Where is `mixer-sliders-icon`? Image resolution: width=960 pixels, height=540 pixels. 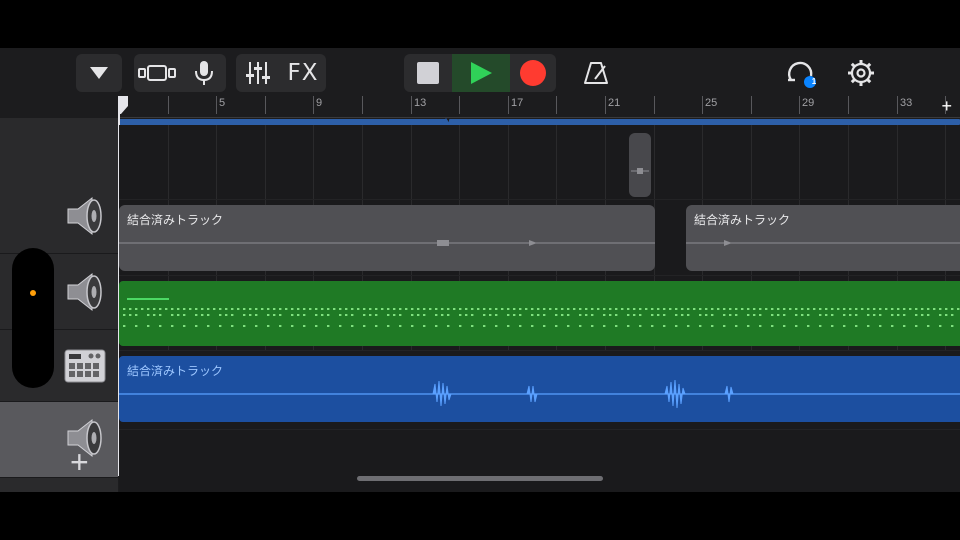 mixer-sliders-icon is located at coordinates (258, 73).